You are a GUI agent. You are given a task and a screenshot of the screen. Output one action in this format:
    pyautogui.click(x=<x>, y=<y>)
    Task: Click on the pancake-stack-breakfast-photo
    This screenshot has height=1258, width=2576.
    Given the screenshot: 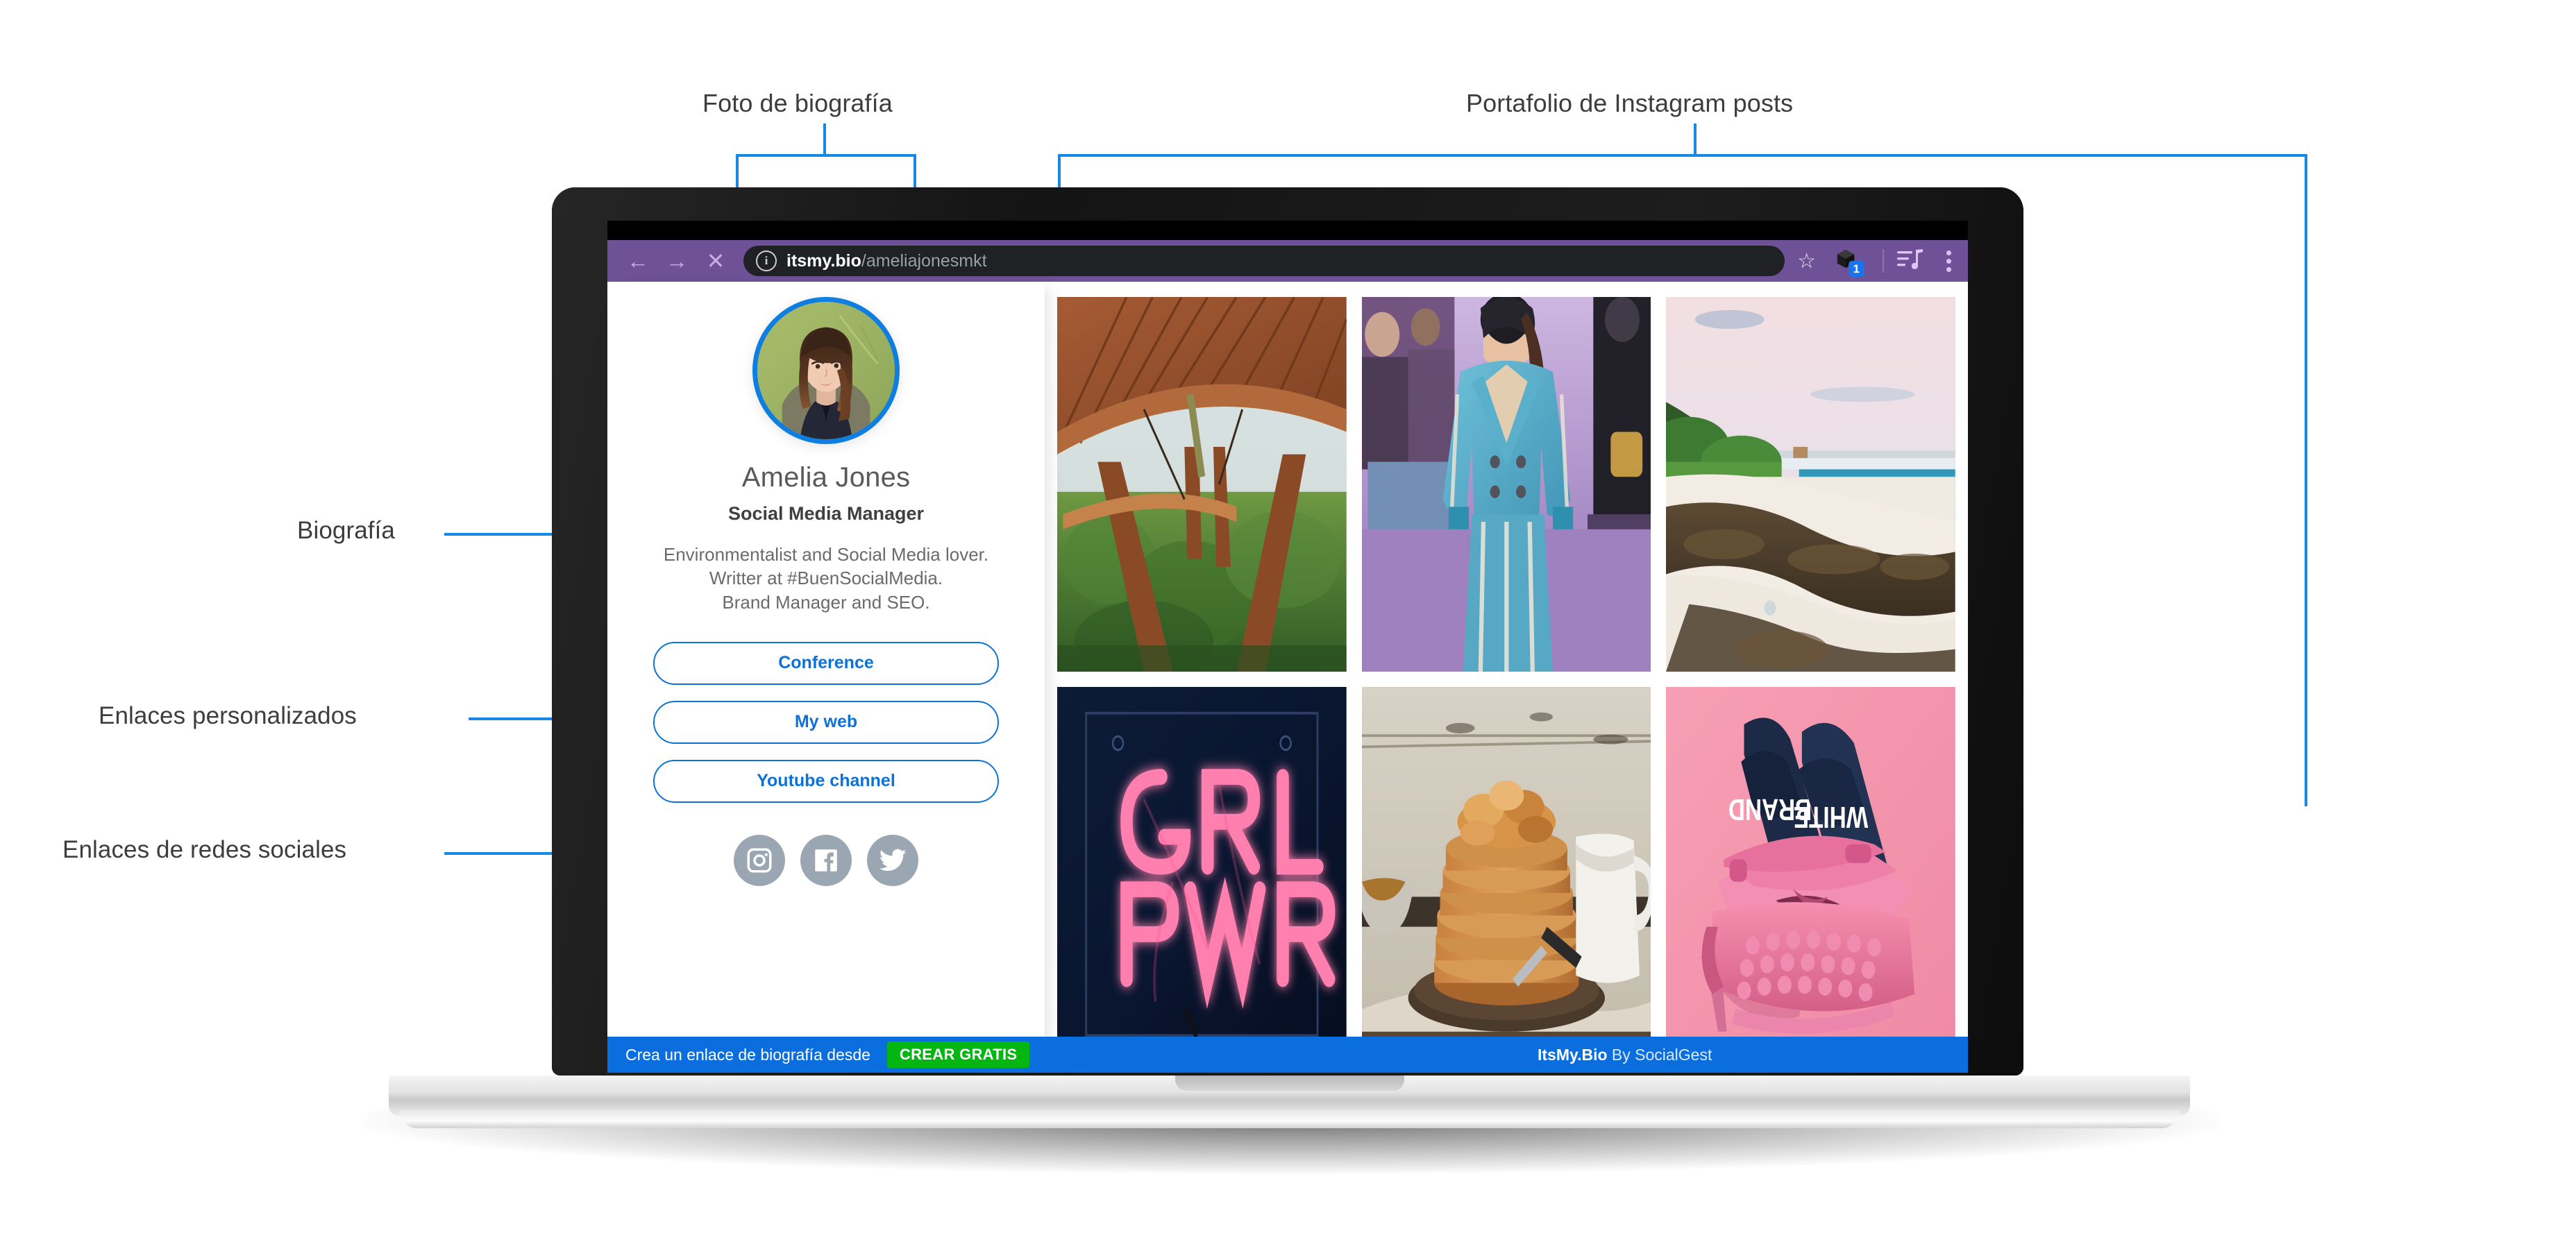 What is the action you would take?
    pyautogui.click(x=1506, y=874)
    